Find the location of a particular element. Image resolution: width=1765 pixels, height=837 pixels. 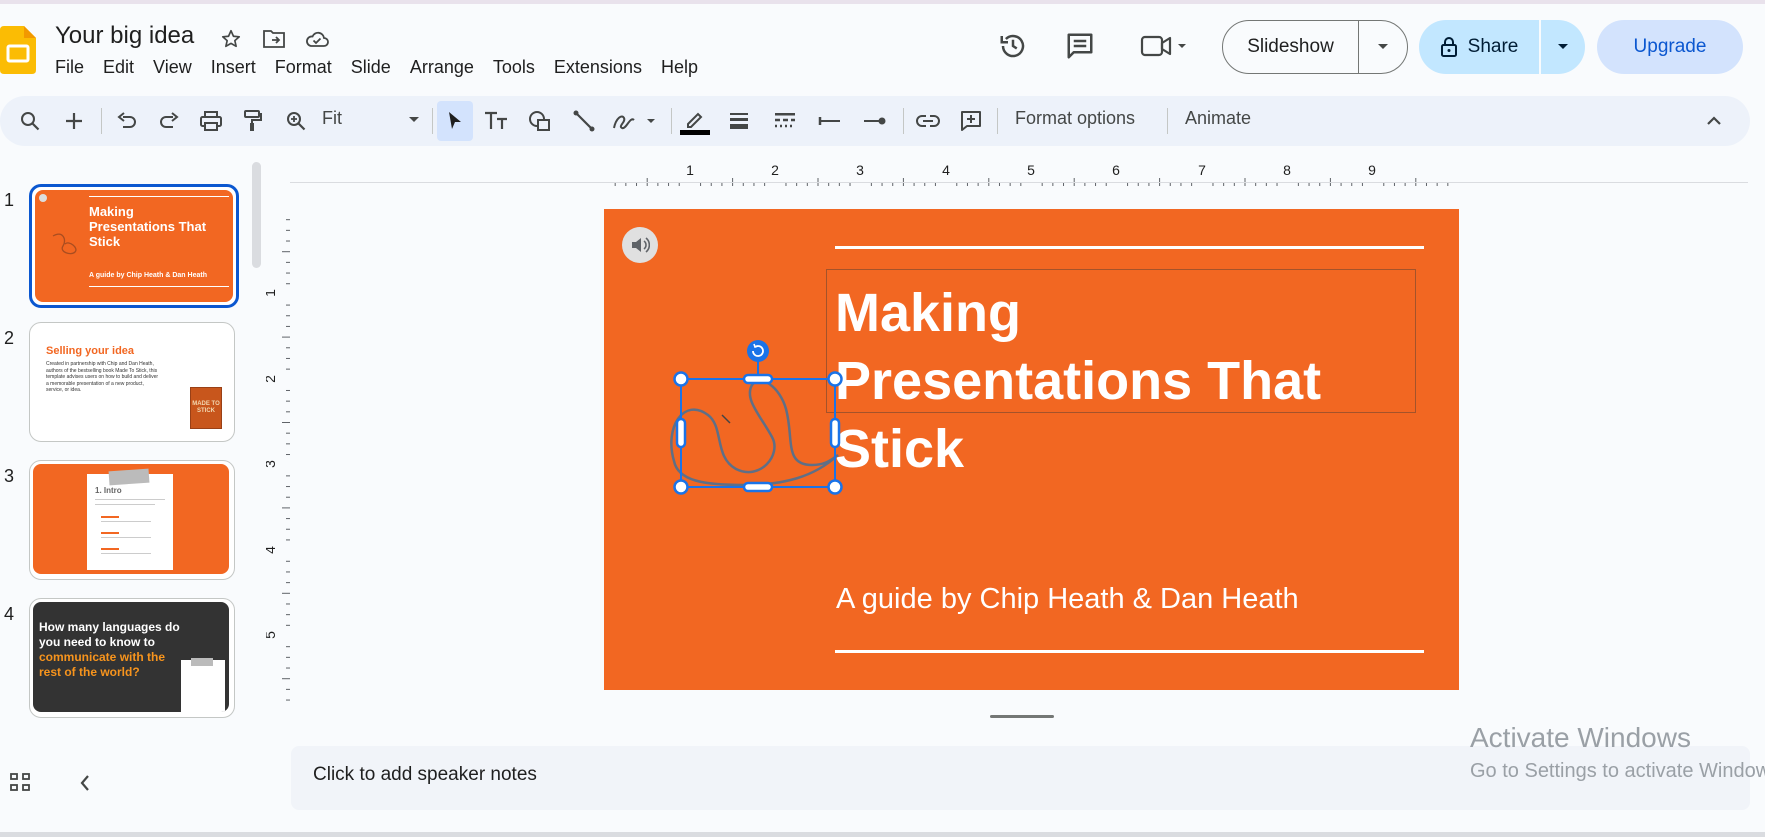

window-bottom-border is located at coordinates (882, 834).